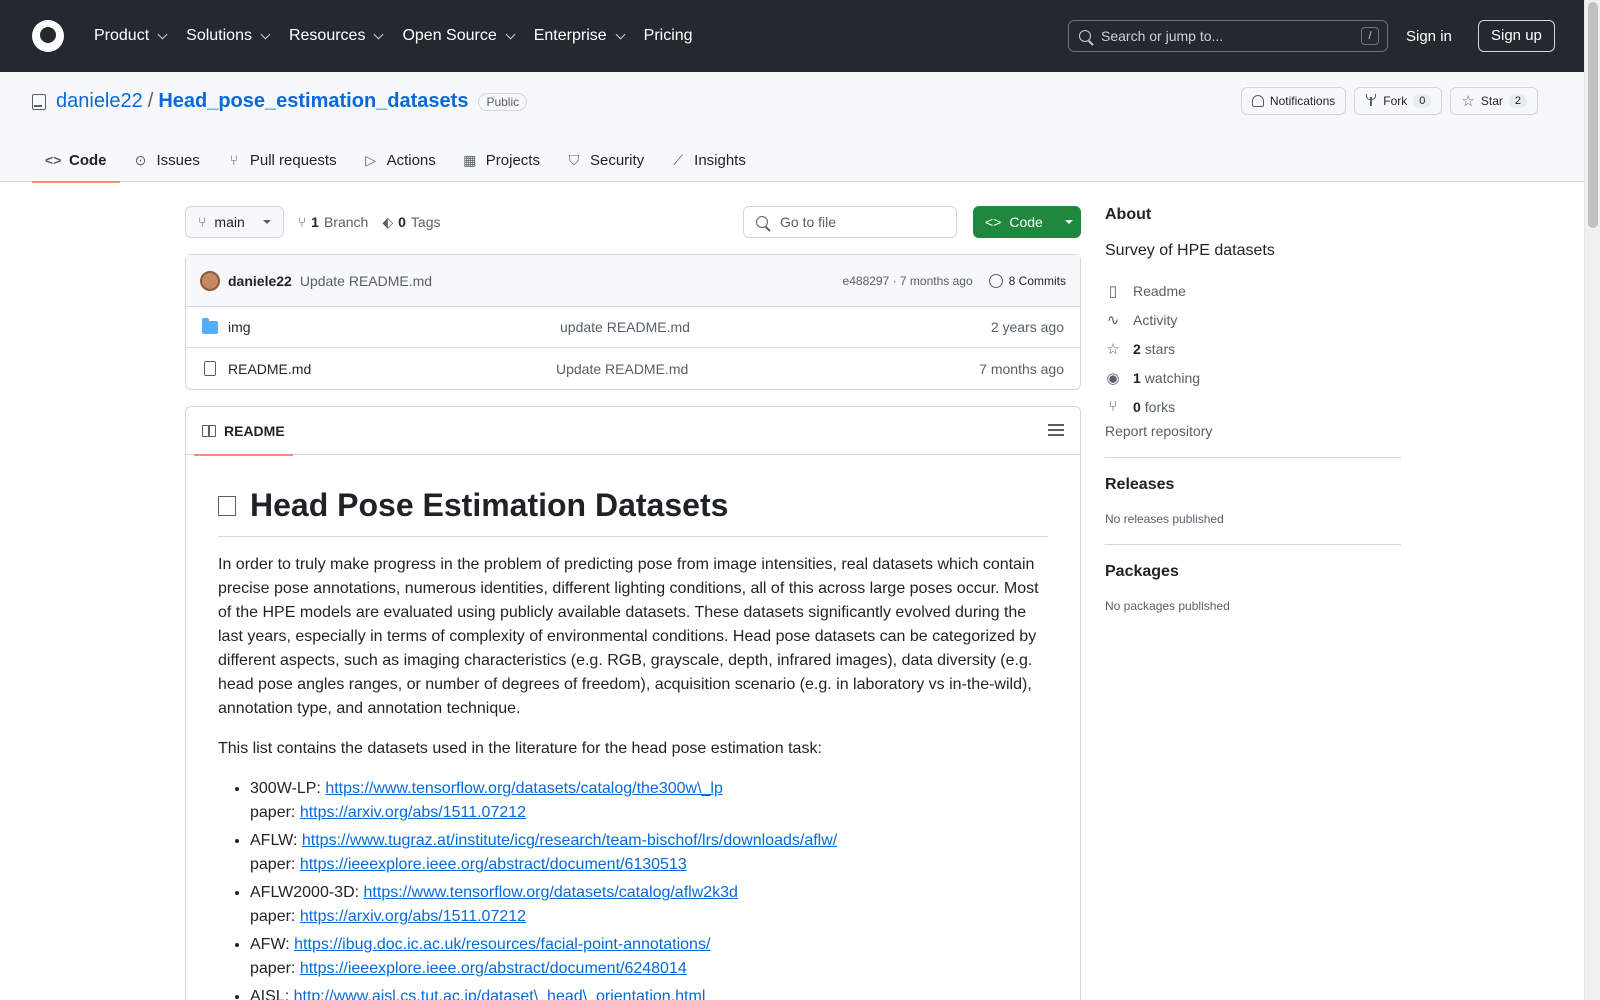 The height and width of the screenshot is (1000, 1600). Describe the element at coordinates (202, 222) in the screenshot. I see `branch-icon: ⑂` at that location.